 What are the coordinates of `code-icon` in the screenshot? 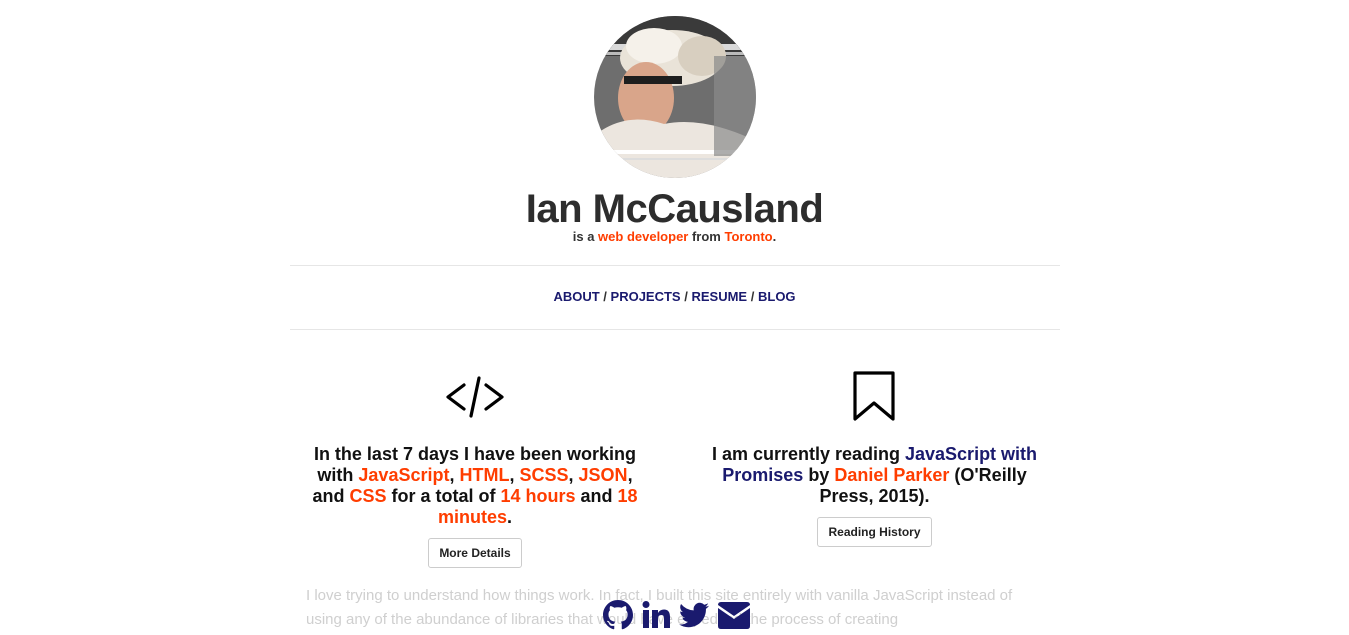 It's located at (475, 399).